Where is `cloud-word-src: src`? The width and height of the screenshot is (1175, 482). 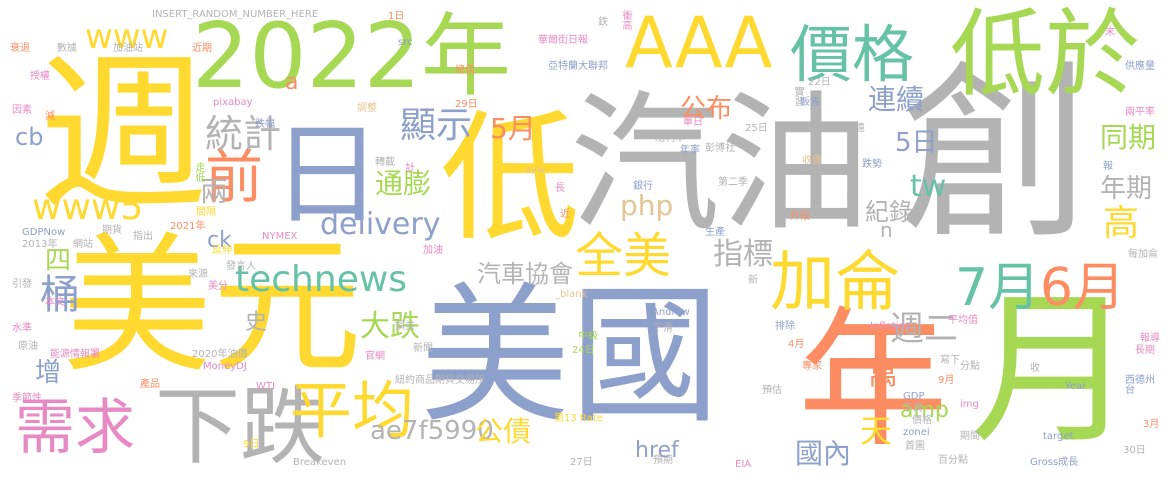
cloud-word-src: src is located at coordinates (405, 42).